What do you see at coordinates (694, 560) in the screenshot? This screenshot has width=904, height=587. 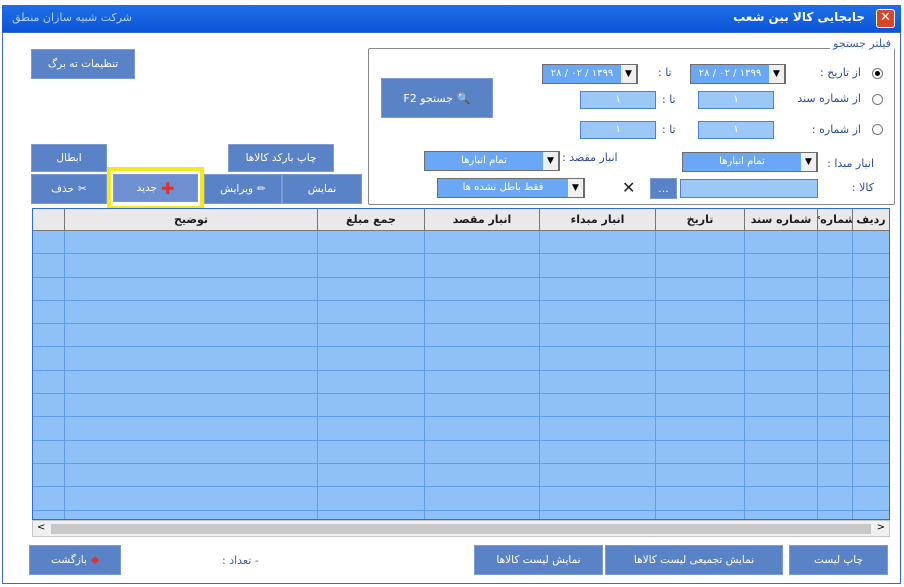 I see `show-summary-button: نمایش تجمیعی لیست کالاها` at bounding box center [694, 560].